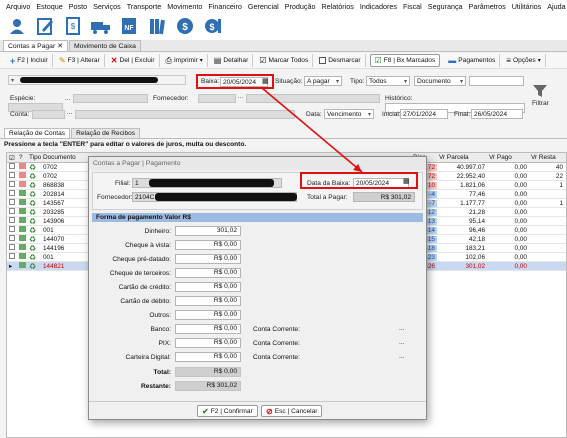  I want to click on annotation-arrow, so click(312, 130).